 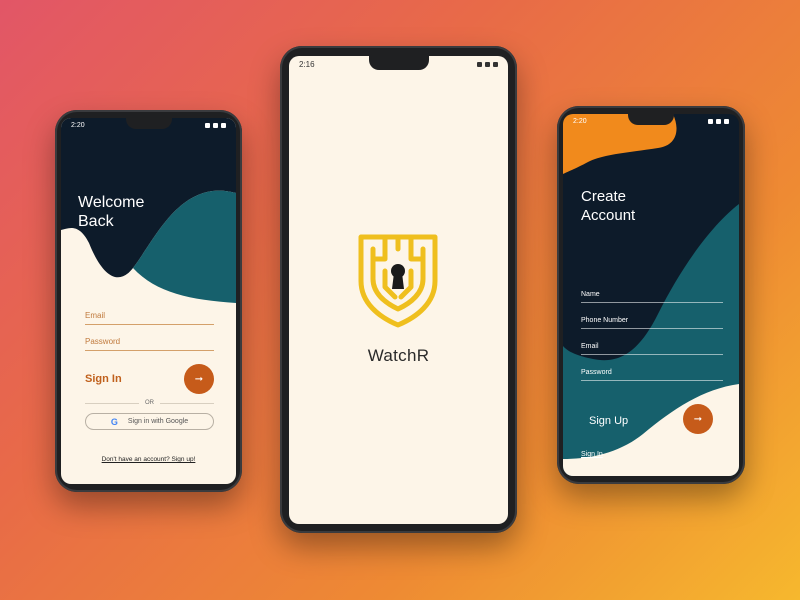 I want to click on or-divider: OR, so click(x=149, y=403).